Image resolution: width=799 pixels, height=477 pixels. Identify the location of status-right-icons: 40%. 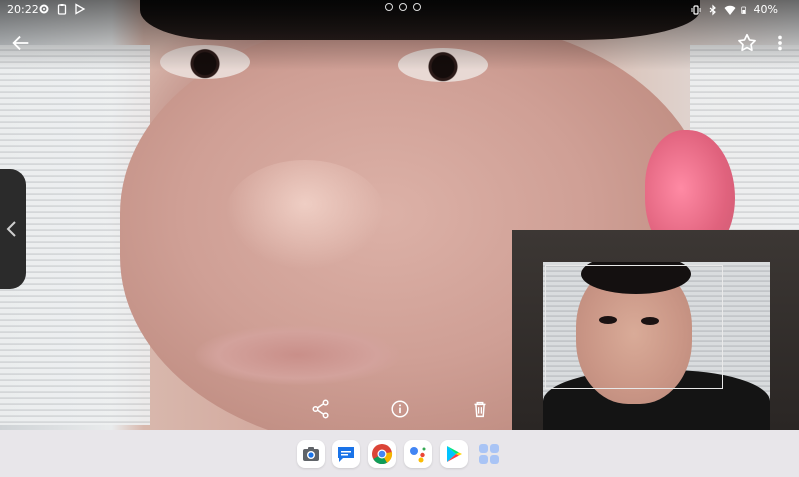
(734, 9).